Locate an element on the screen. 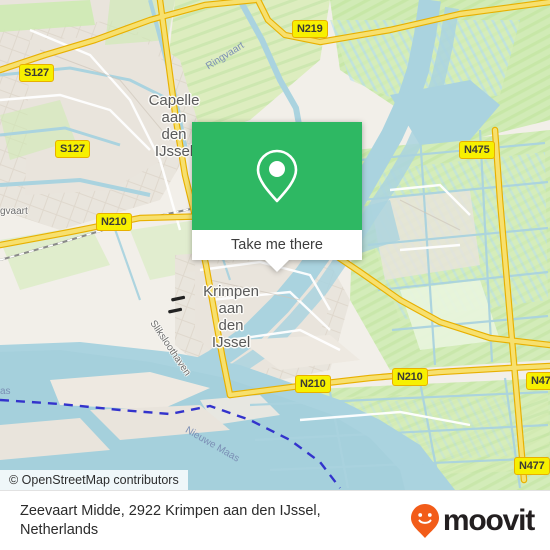 This screenshot has width=550, height=550. road-shield-n477-east: N477 is located at coordinates (538, 381).